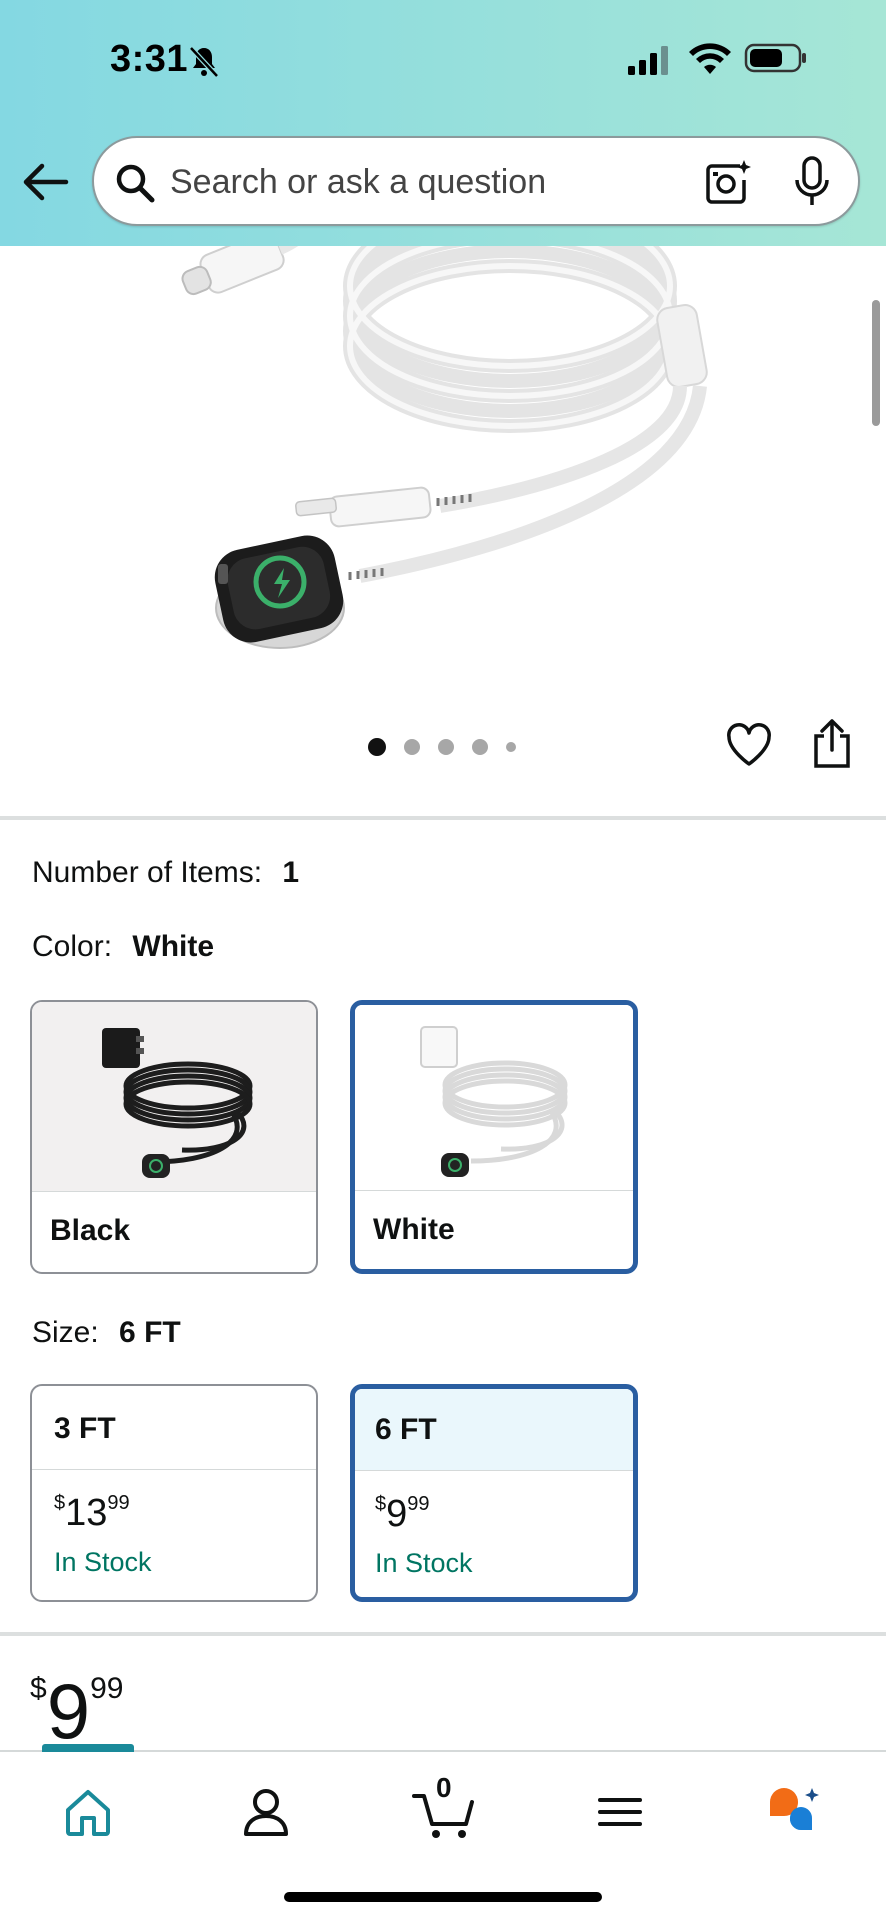 Image resolution: width=886 pixels, height=1920 pixels. I want to click on color-row: Color: White, so click(123, 947).